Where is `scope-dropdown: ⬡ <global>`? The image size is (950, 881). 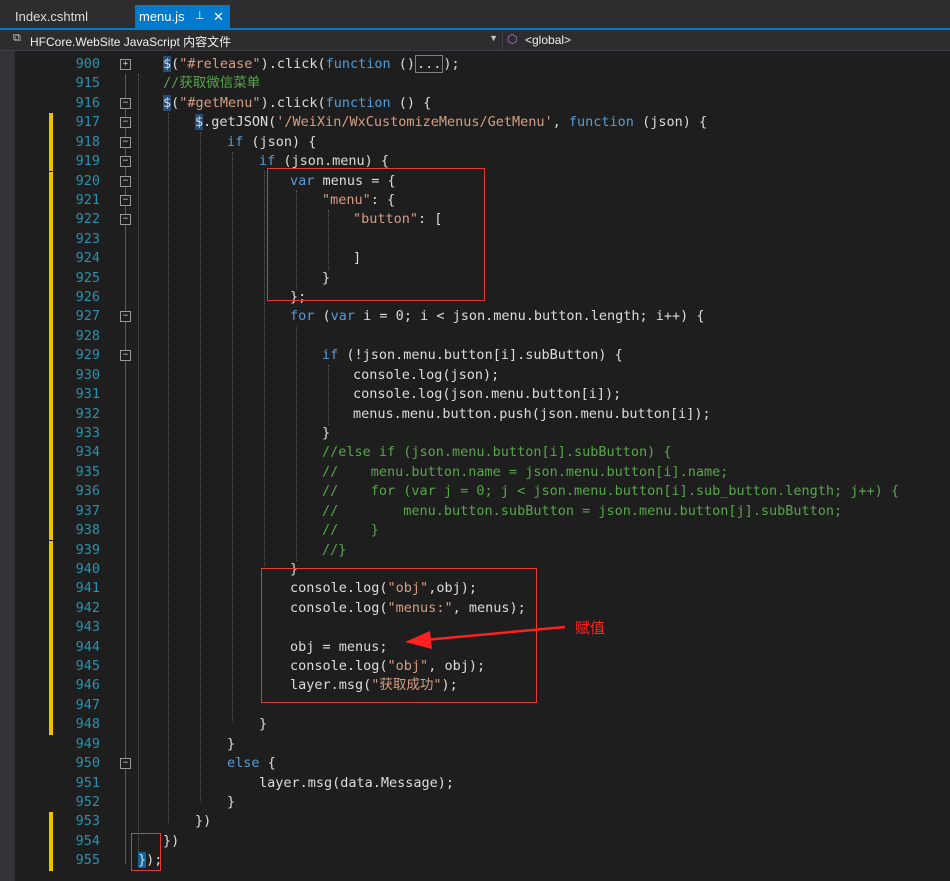 scope-dropdown: ⬡ <global> is located at coordinates (725, 40).